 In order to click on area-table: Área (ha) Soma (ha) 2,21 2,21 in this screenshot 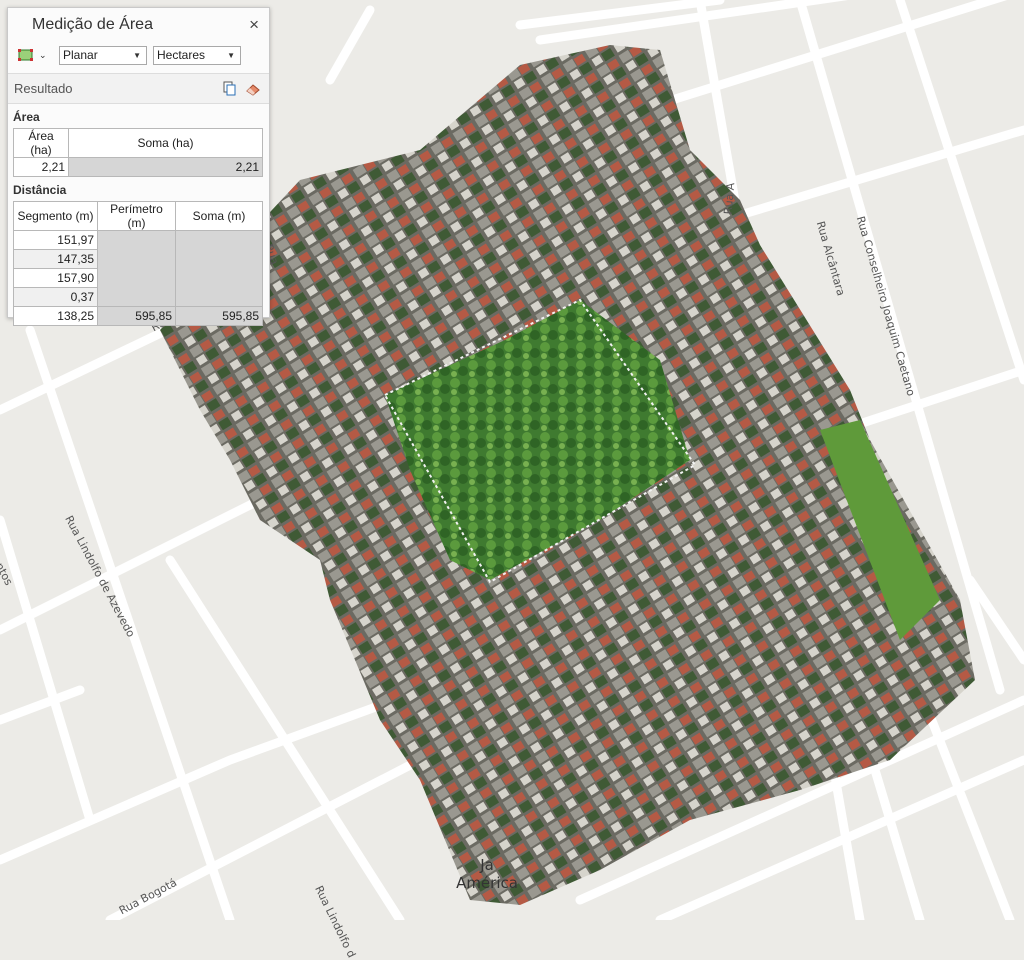, I will do `click(138, 152)`.